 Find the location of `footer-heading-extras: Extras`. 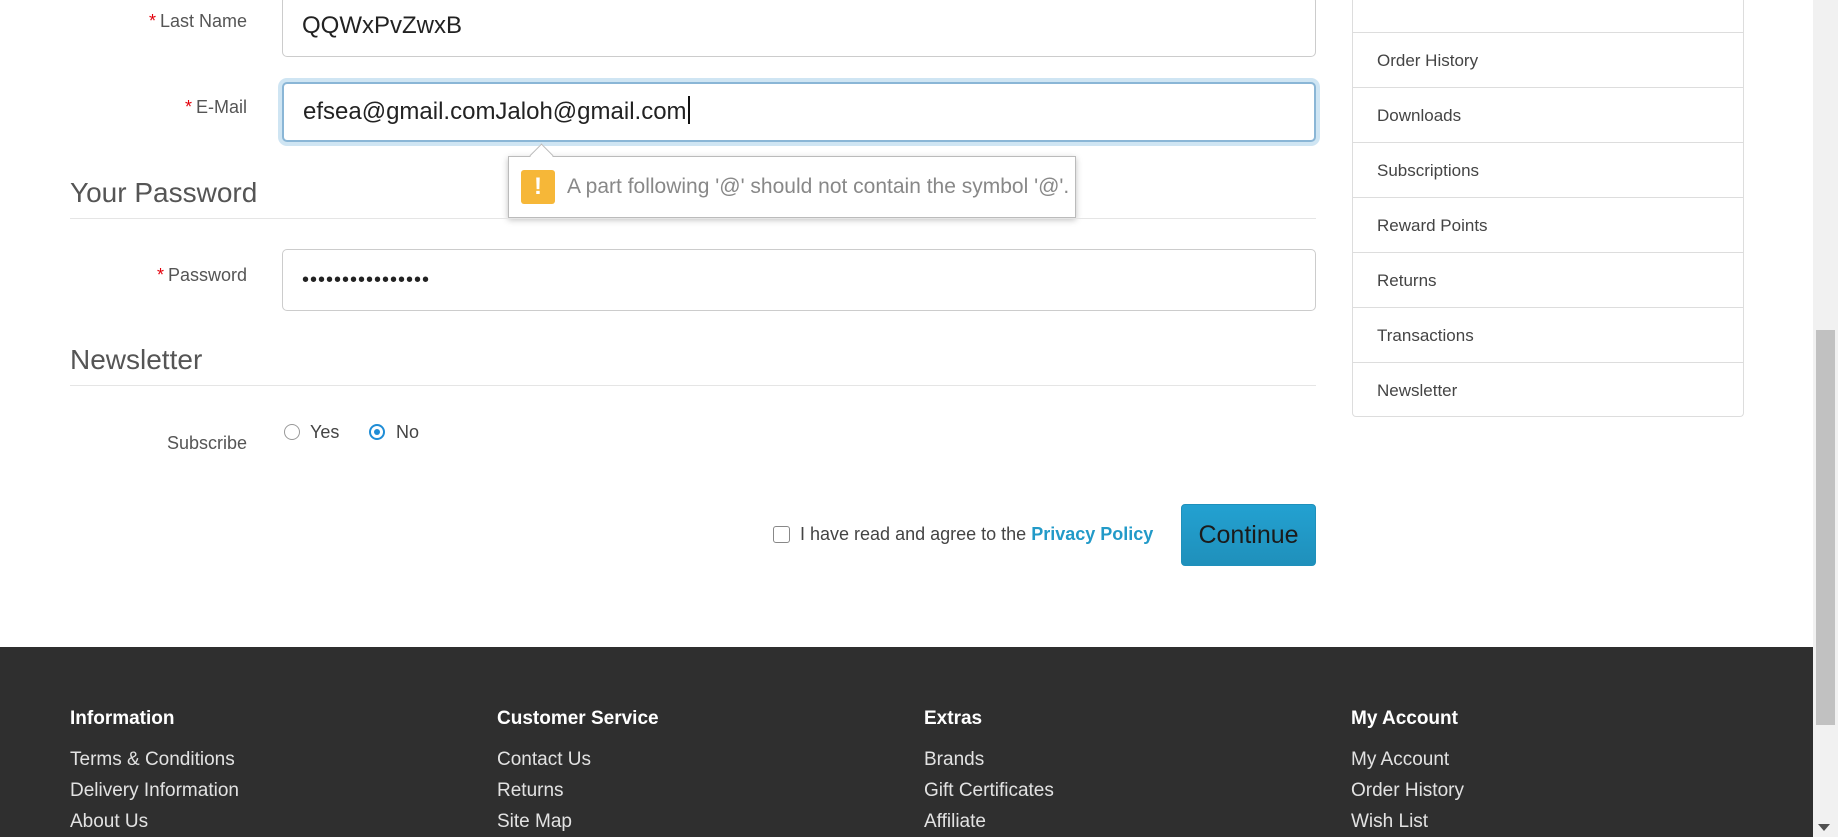

footer-heading-extras: Extras is located at coordinates (953, 718).